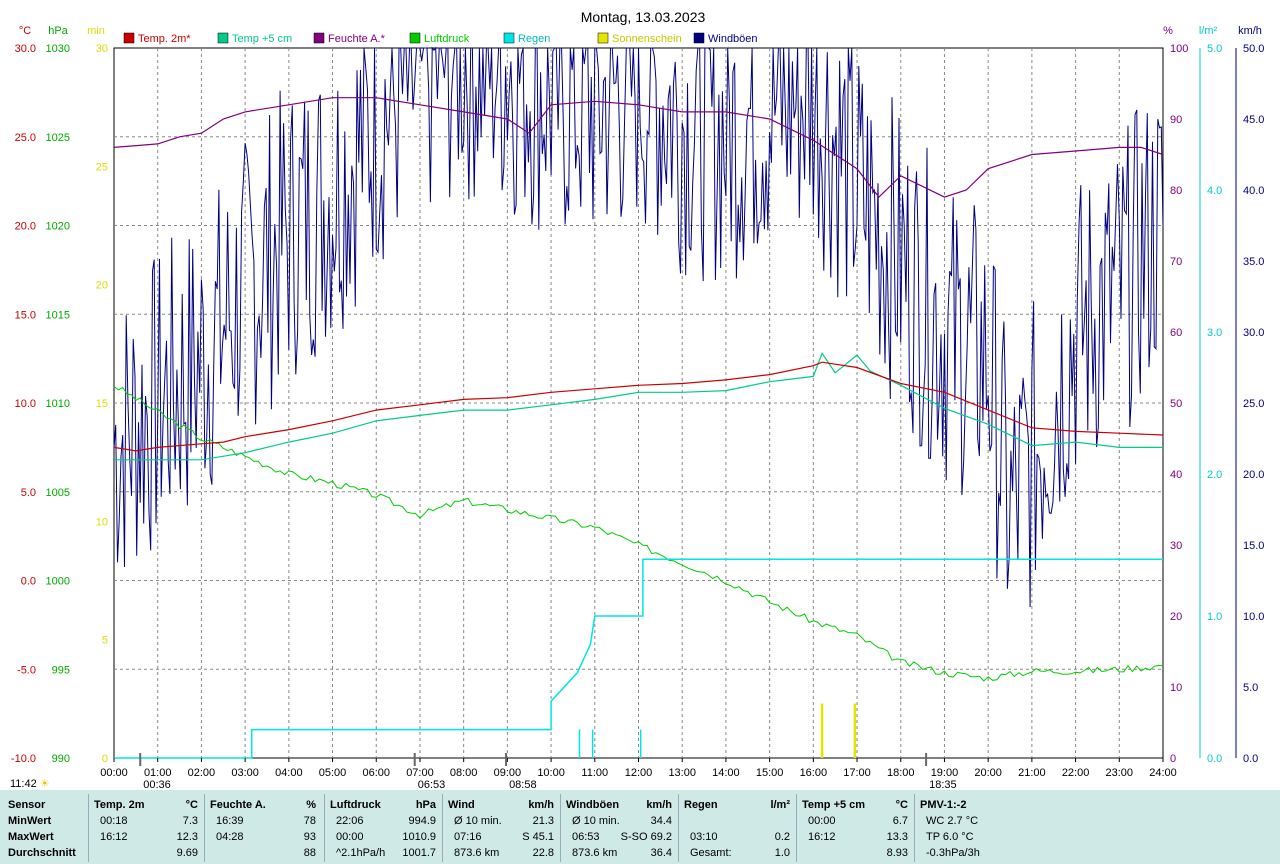 The width and height of the screenshot is (1280, 864). I want to click on pressure-unit-label: hPa, so click(58, 31).